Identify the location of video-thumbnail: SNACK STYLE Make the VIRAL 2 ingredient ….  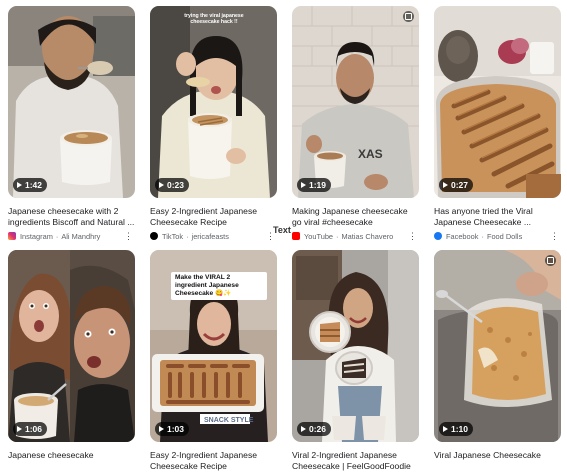
(213, 346).